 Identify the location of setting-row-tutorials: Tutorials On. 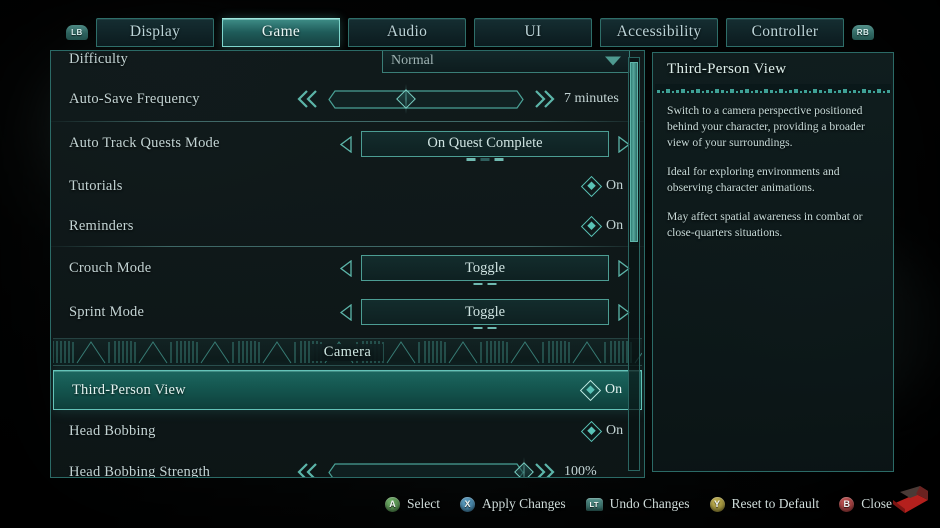
(347, 186).